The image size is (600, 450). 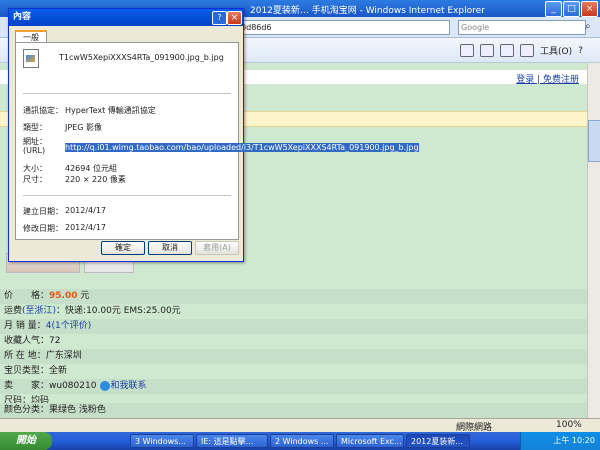 What do you see at coordinates (63, 296) in the screenshot?
I see `price-value: 95.00` at bounding box center [63, 296].